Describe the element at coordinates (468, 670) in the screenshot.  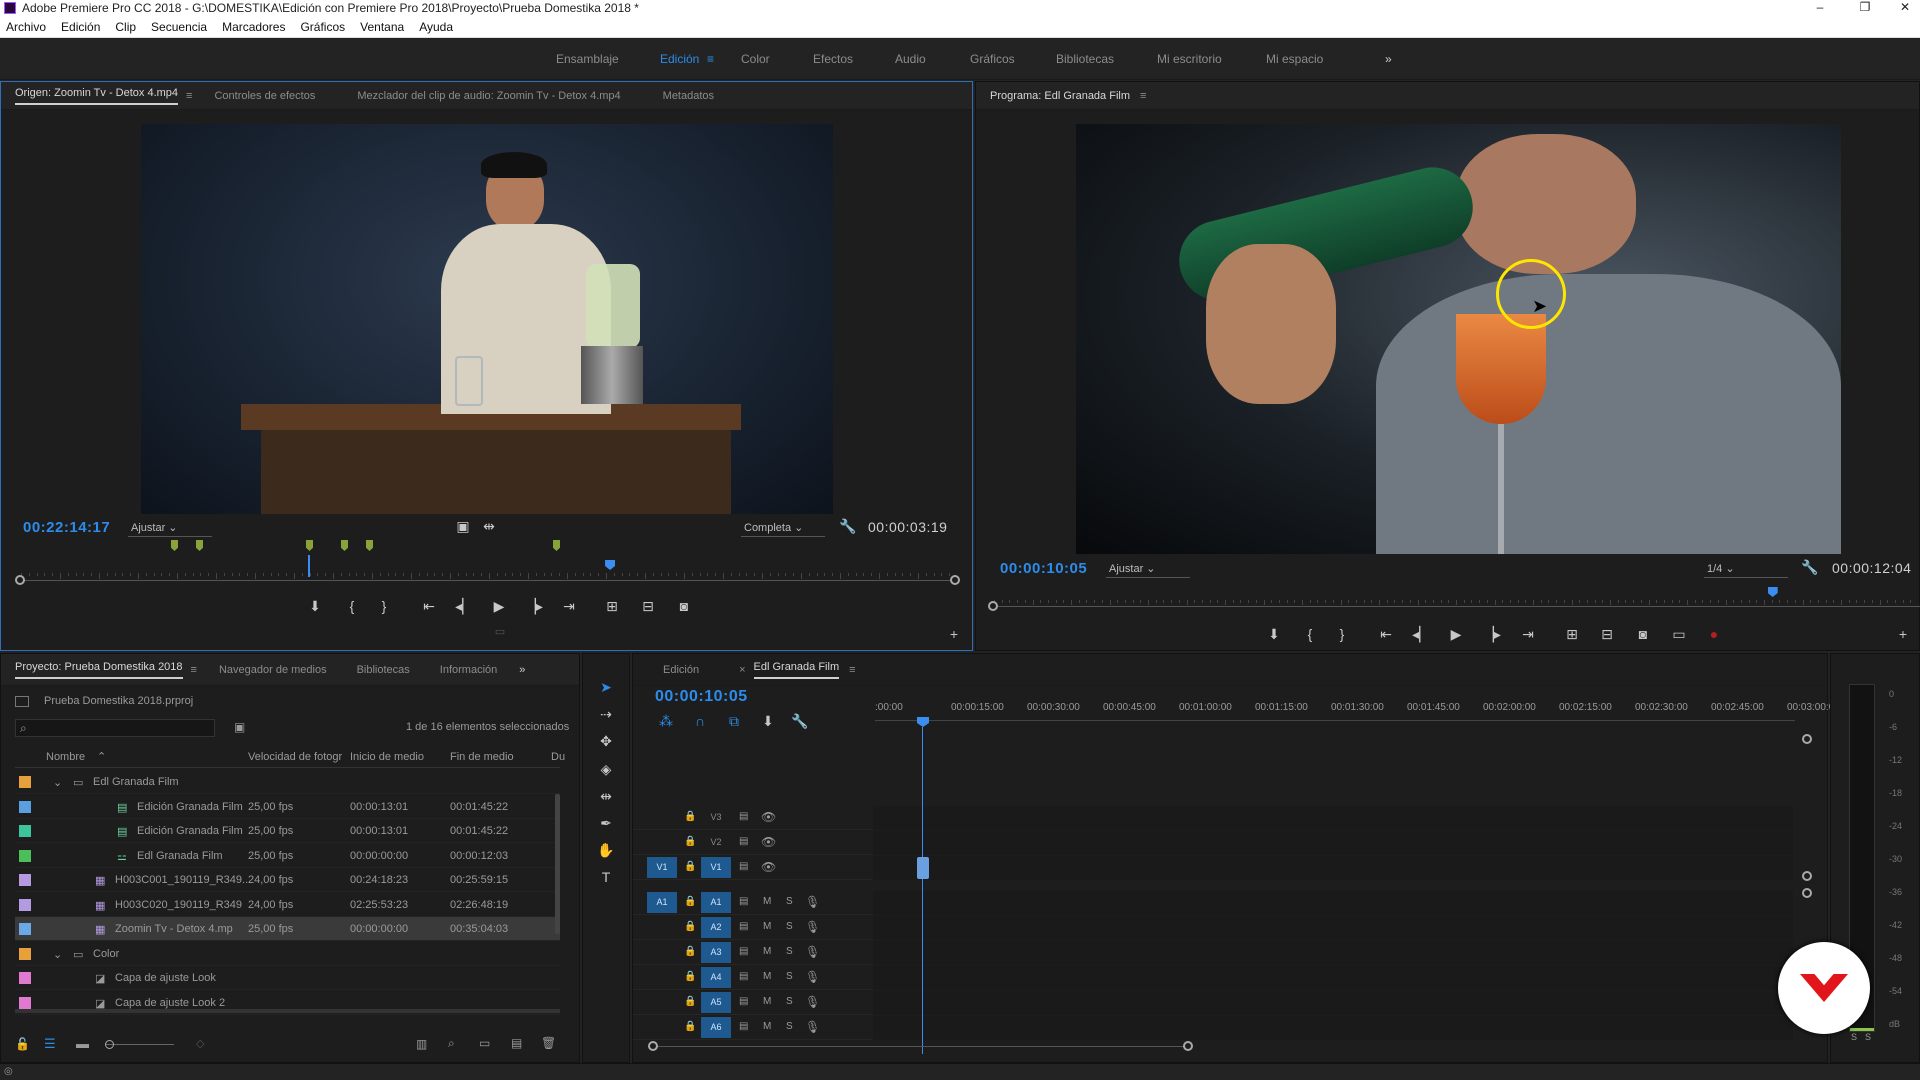
I see `tab-info: Información` at that location.